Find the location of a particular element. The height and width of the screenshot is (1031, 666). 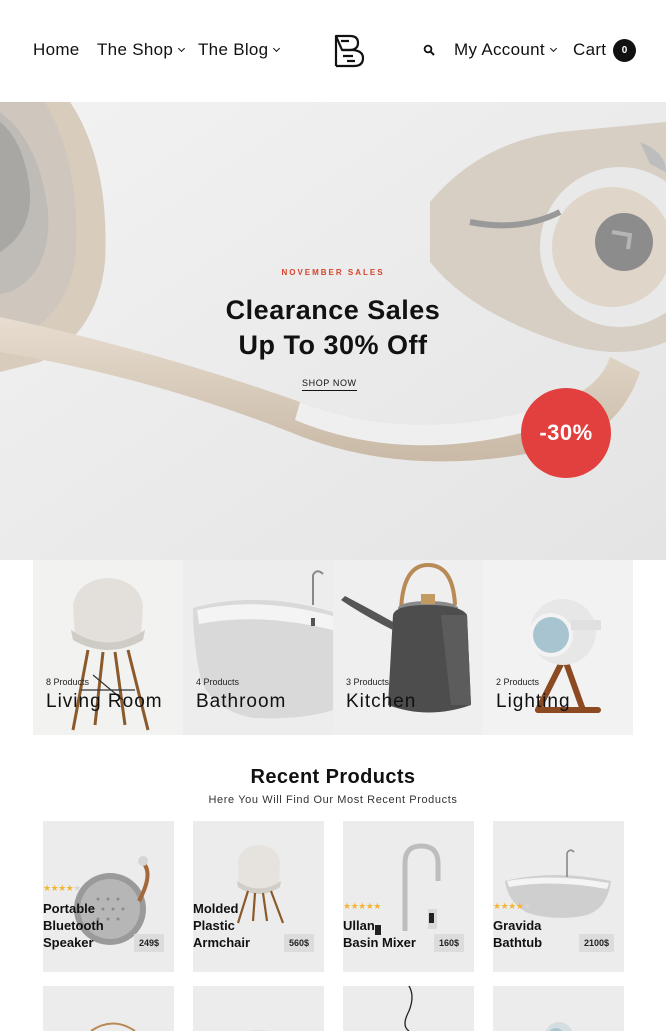

price-badge: 2100$ is located at coordinates (596, 943).